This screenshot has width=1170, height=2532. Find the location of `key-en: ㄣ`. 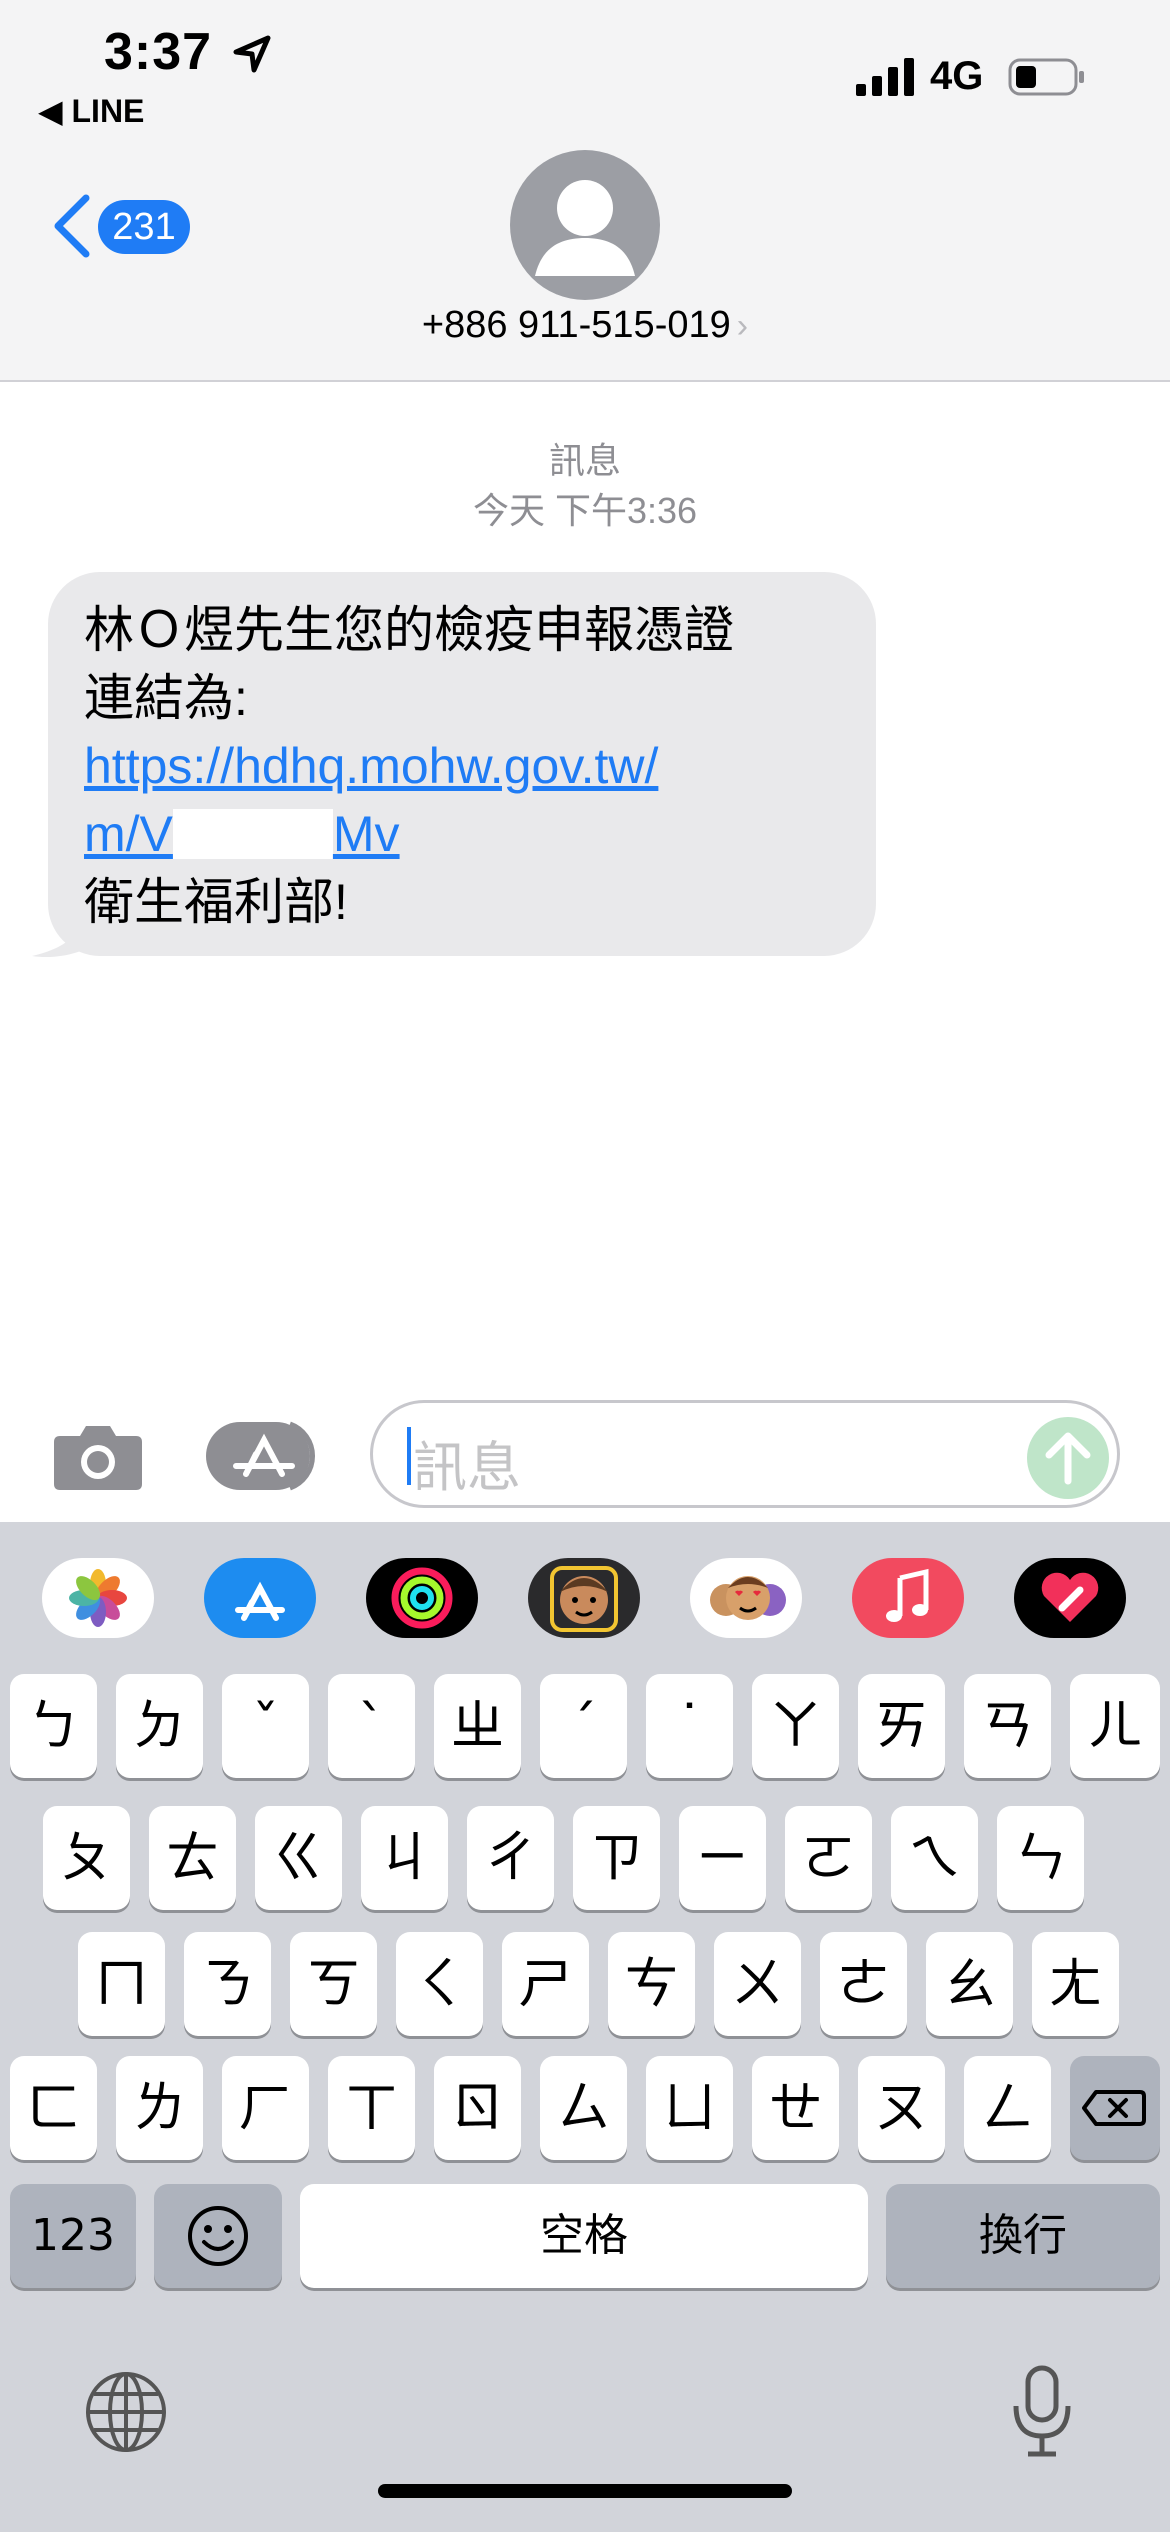

key-en: ㄣ is located at coordinates (1040, 1858).